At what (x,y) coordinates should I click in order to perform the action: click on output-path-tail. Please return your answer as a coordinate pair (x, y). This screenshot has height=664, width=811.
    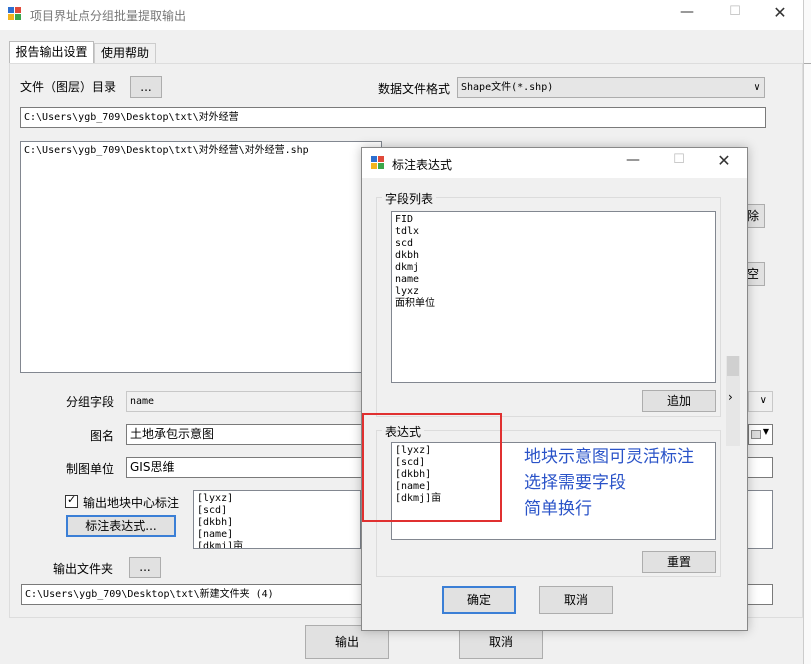
    Looking at the image, I should click on (760, 594).